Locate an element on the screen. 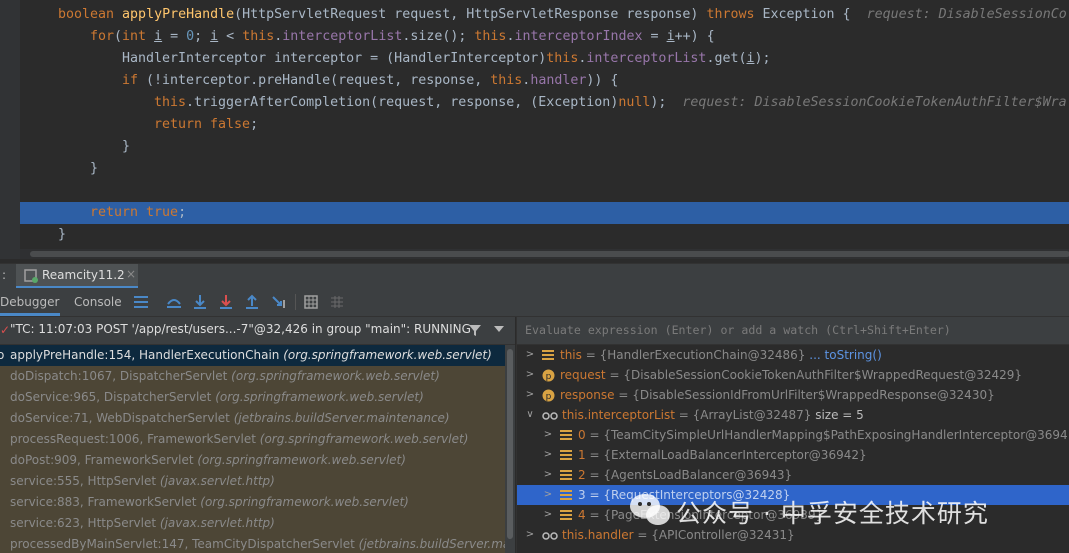 Image resolution: width=1069 pixels, height=553 pixels. filter-icon is located at coordinates (475, 330).